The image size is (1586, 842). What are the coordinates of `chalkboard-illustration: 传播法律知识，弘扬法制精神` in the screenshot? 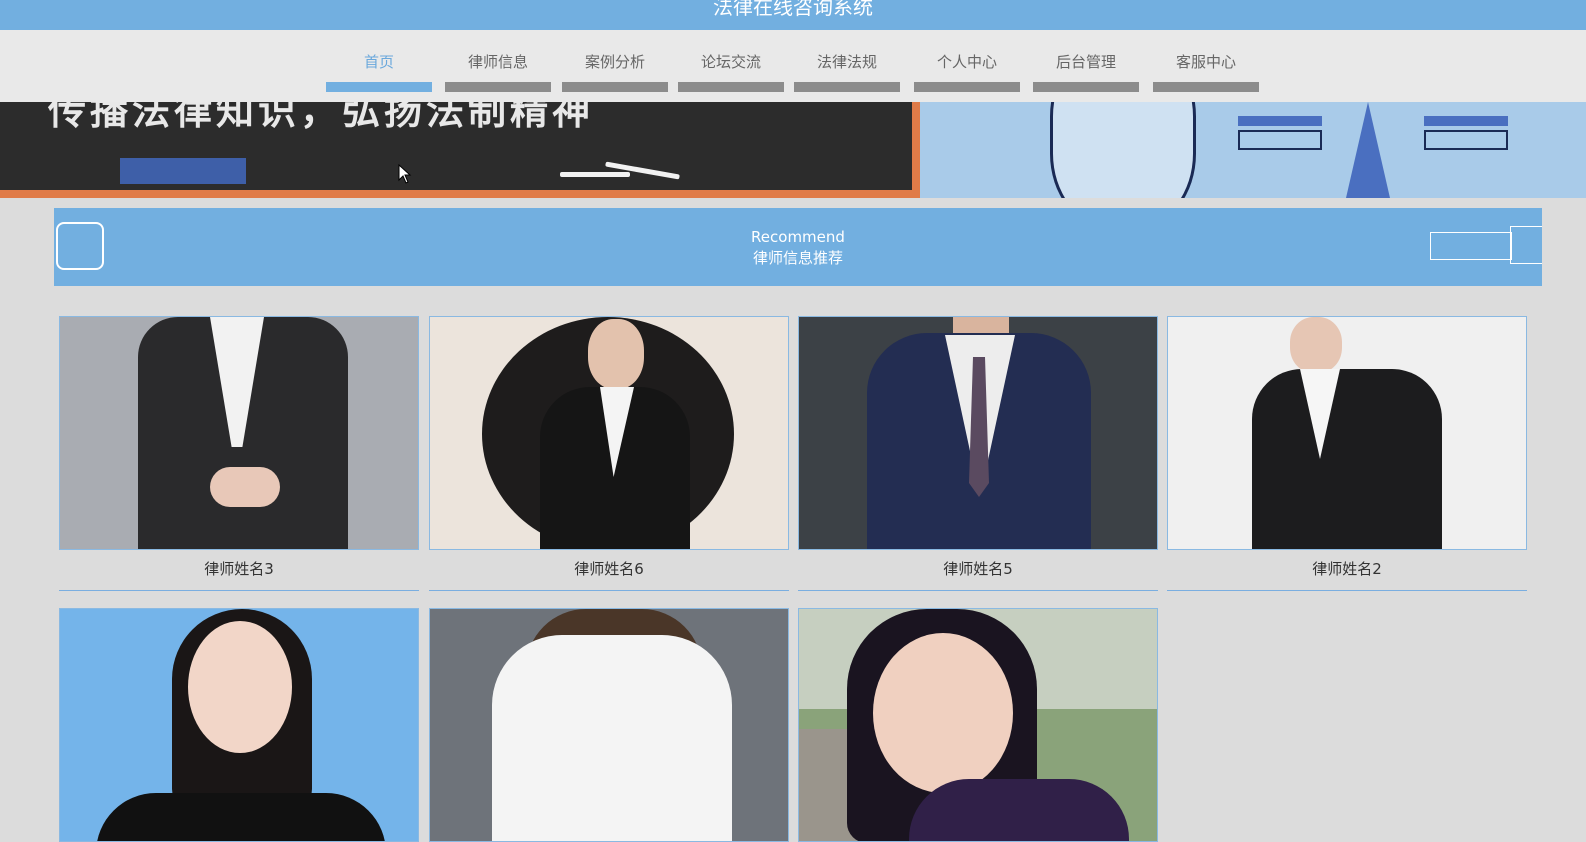 It's located at (460, 150).